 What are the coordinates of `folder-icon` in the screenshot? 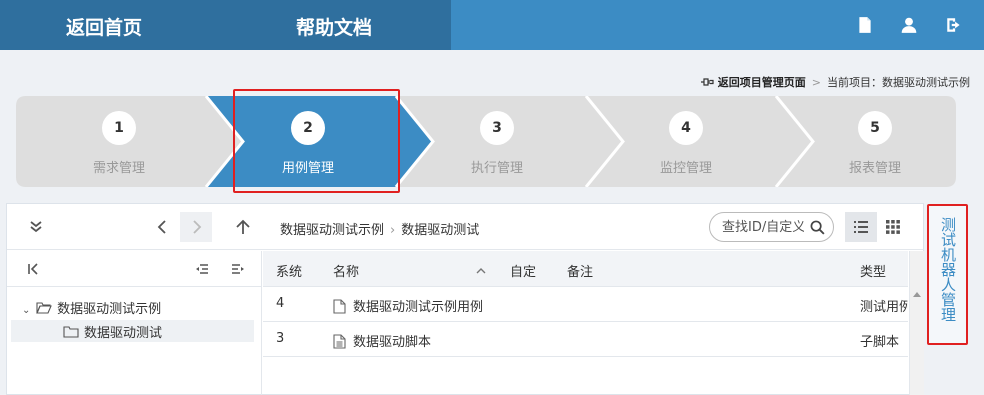 It's located at (71, 332).